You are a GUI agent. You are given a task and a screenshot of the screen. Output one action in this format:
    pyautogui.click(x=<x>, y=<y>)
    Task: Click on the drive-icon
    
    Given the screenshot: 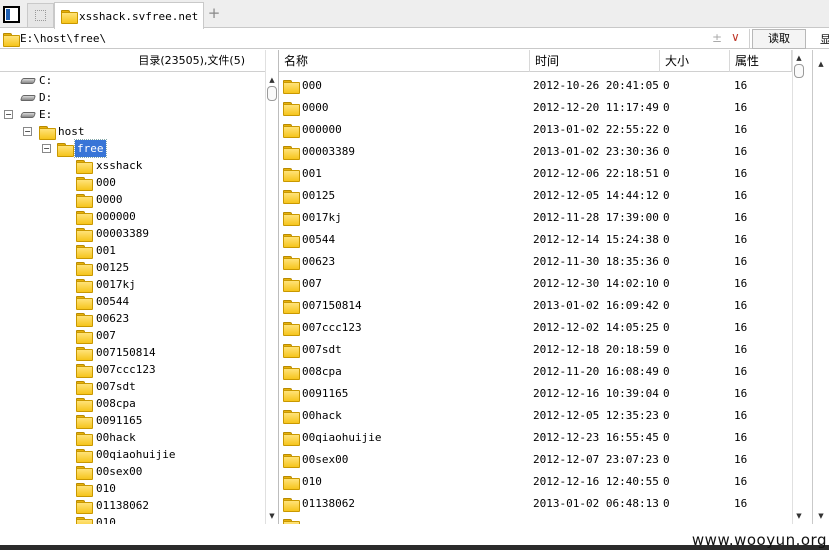 What is the action you would take?
    pyautogui.click(x=28, y=115)
    